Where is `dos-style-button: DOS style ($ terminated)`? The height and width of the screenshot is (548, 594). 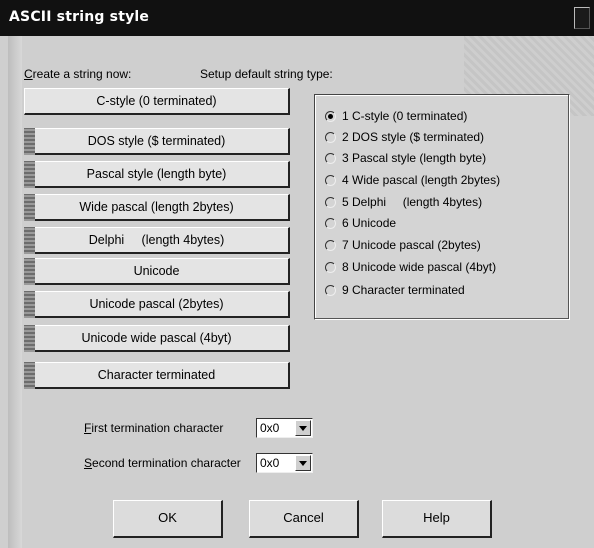
dos-style-button: DOS style ($ terminated) is located at coordinates (157, 141).